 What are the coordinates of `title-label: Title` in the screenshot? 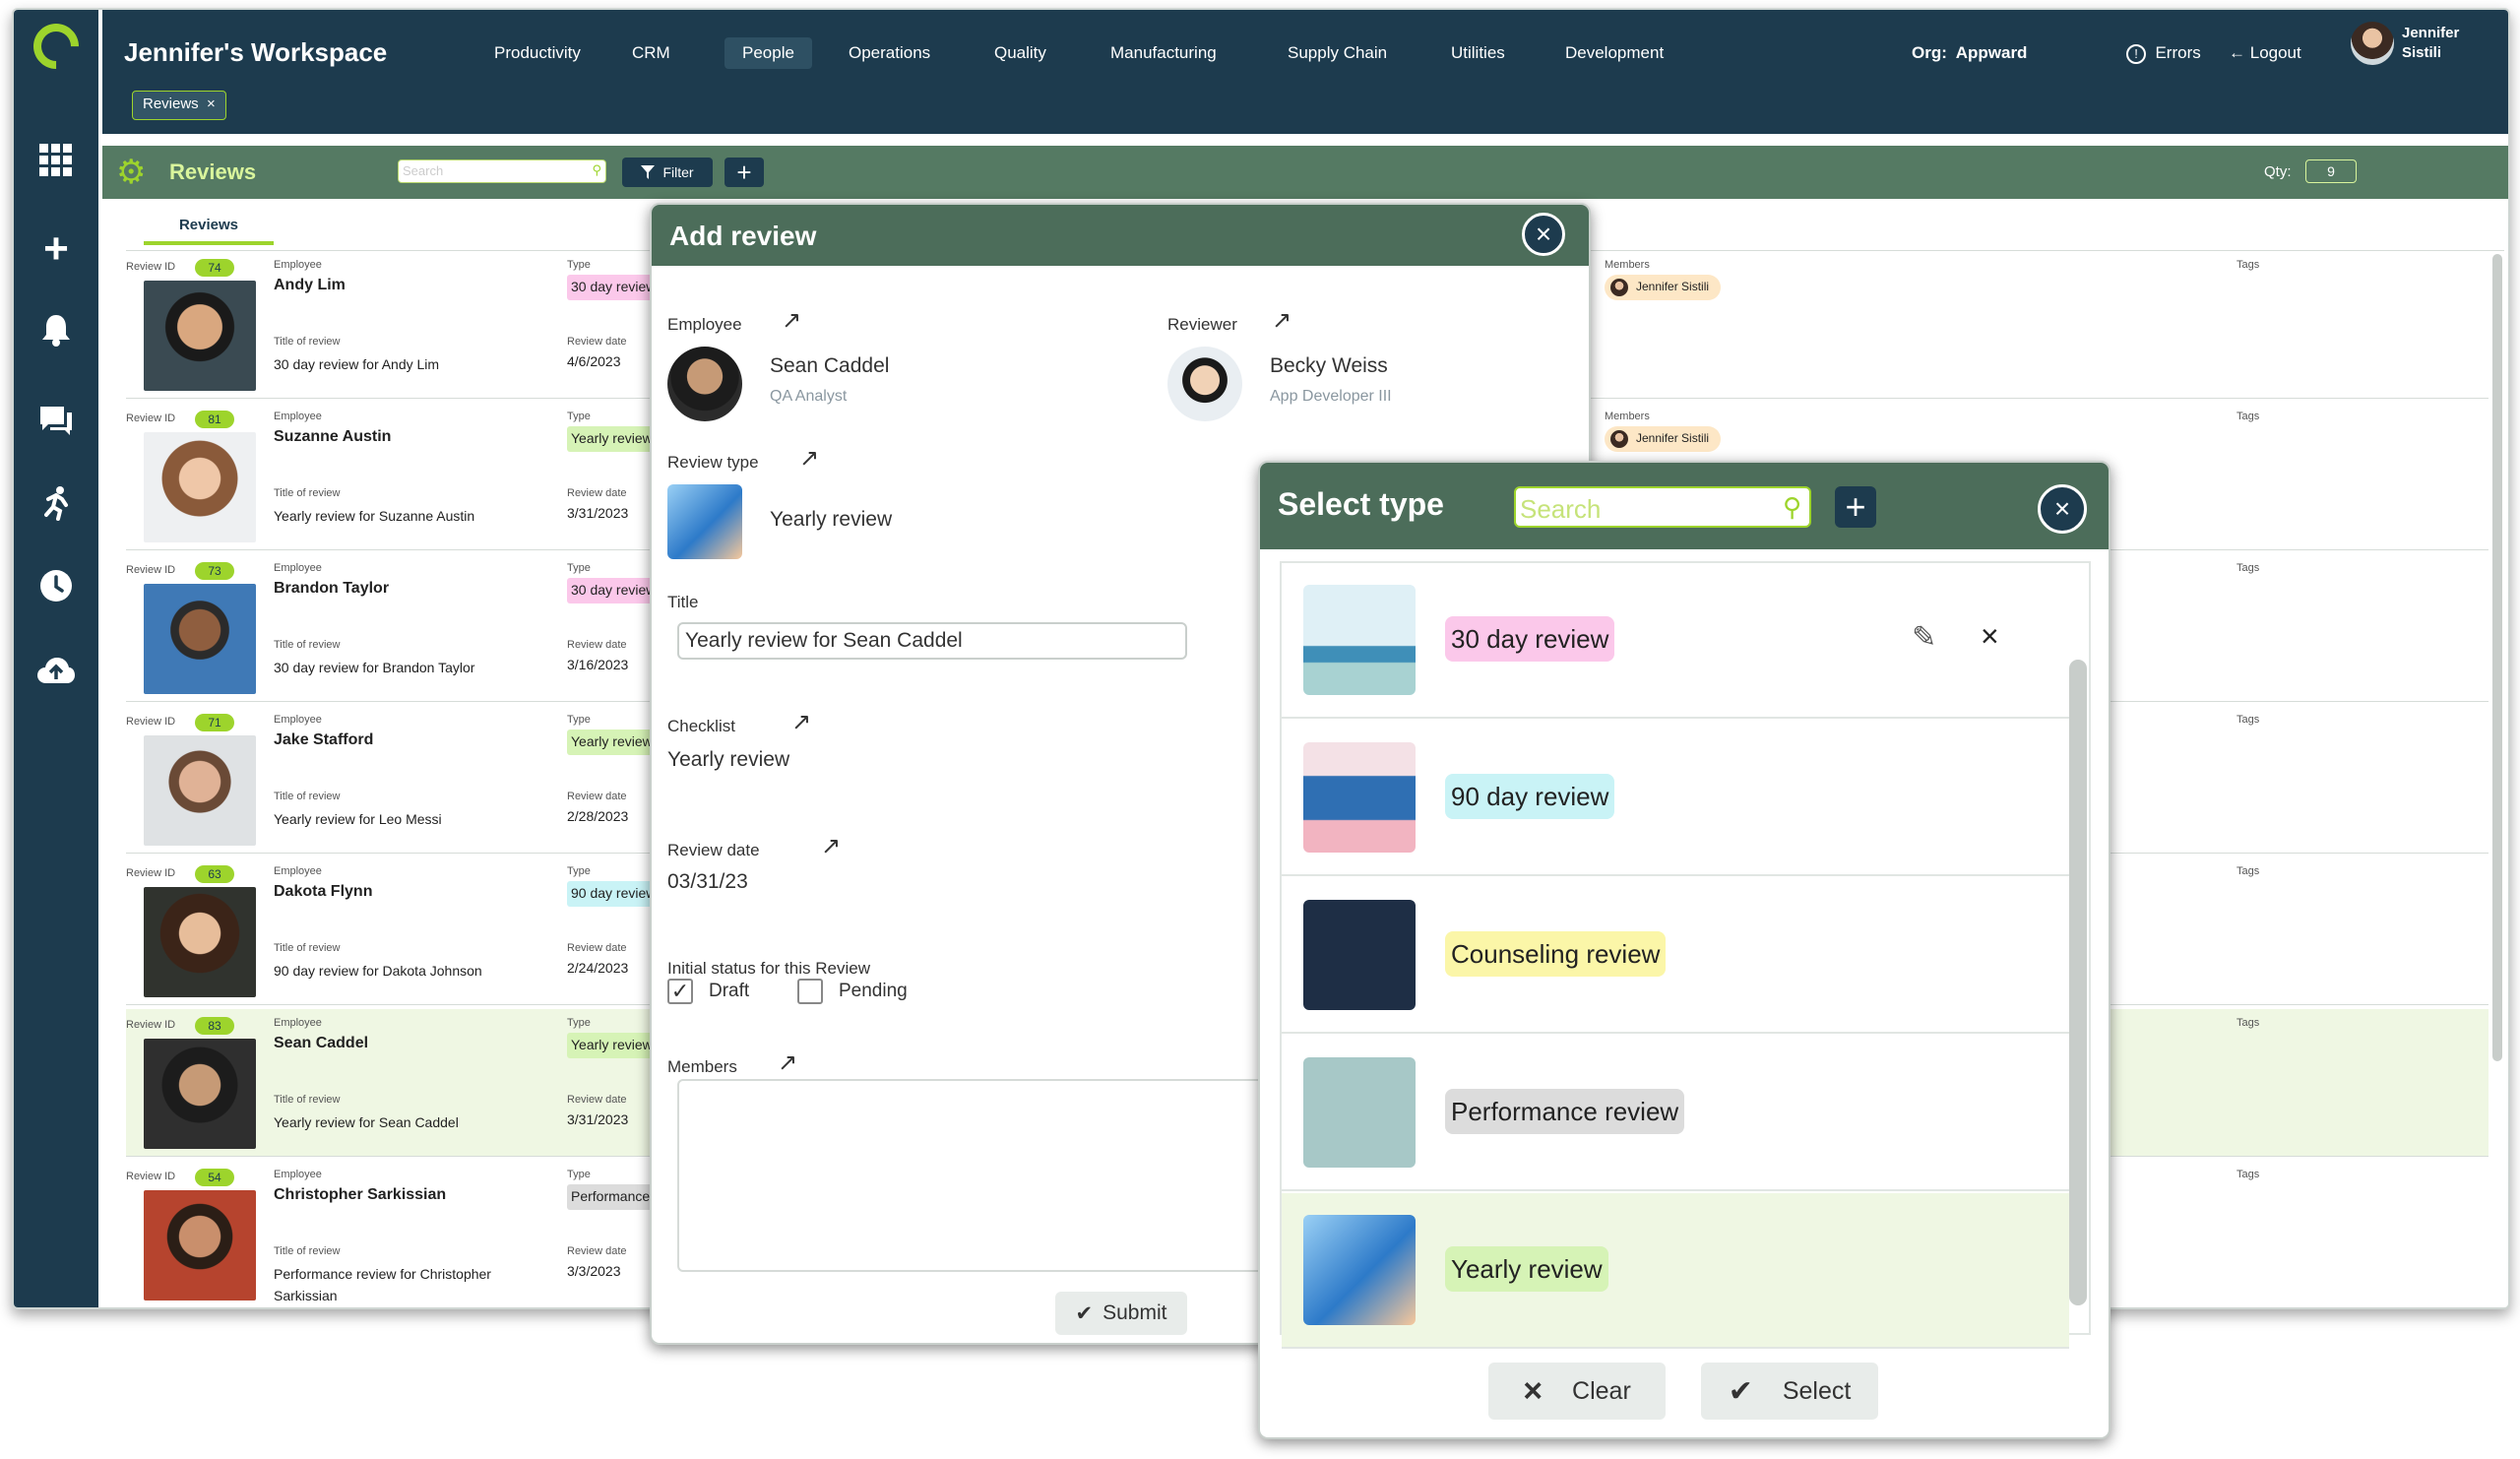 It's located at (683, 602).